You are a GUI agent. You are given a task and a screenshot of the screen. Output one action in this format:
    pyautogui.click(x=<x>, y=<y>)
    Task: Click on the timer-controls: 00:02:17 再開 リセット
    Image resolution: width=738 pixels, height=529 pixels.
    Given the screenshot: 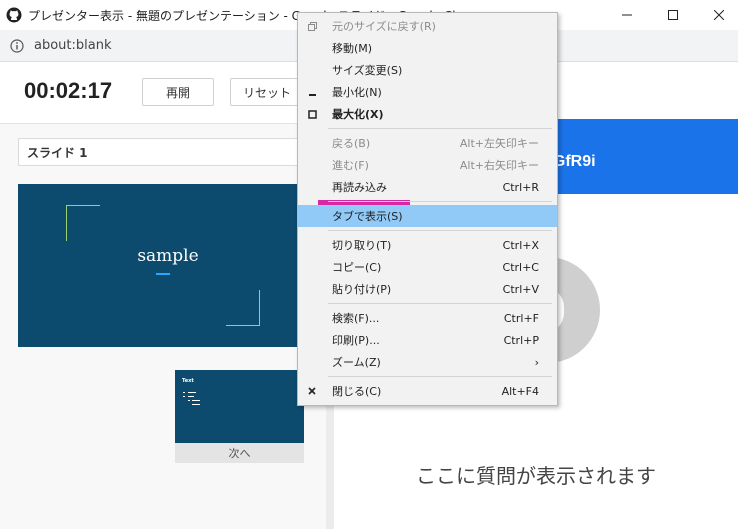 What is the action you would take?
    pyautogui.click(x=163, y=93)
    